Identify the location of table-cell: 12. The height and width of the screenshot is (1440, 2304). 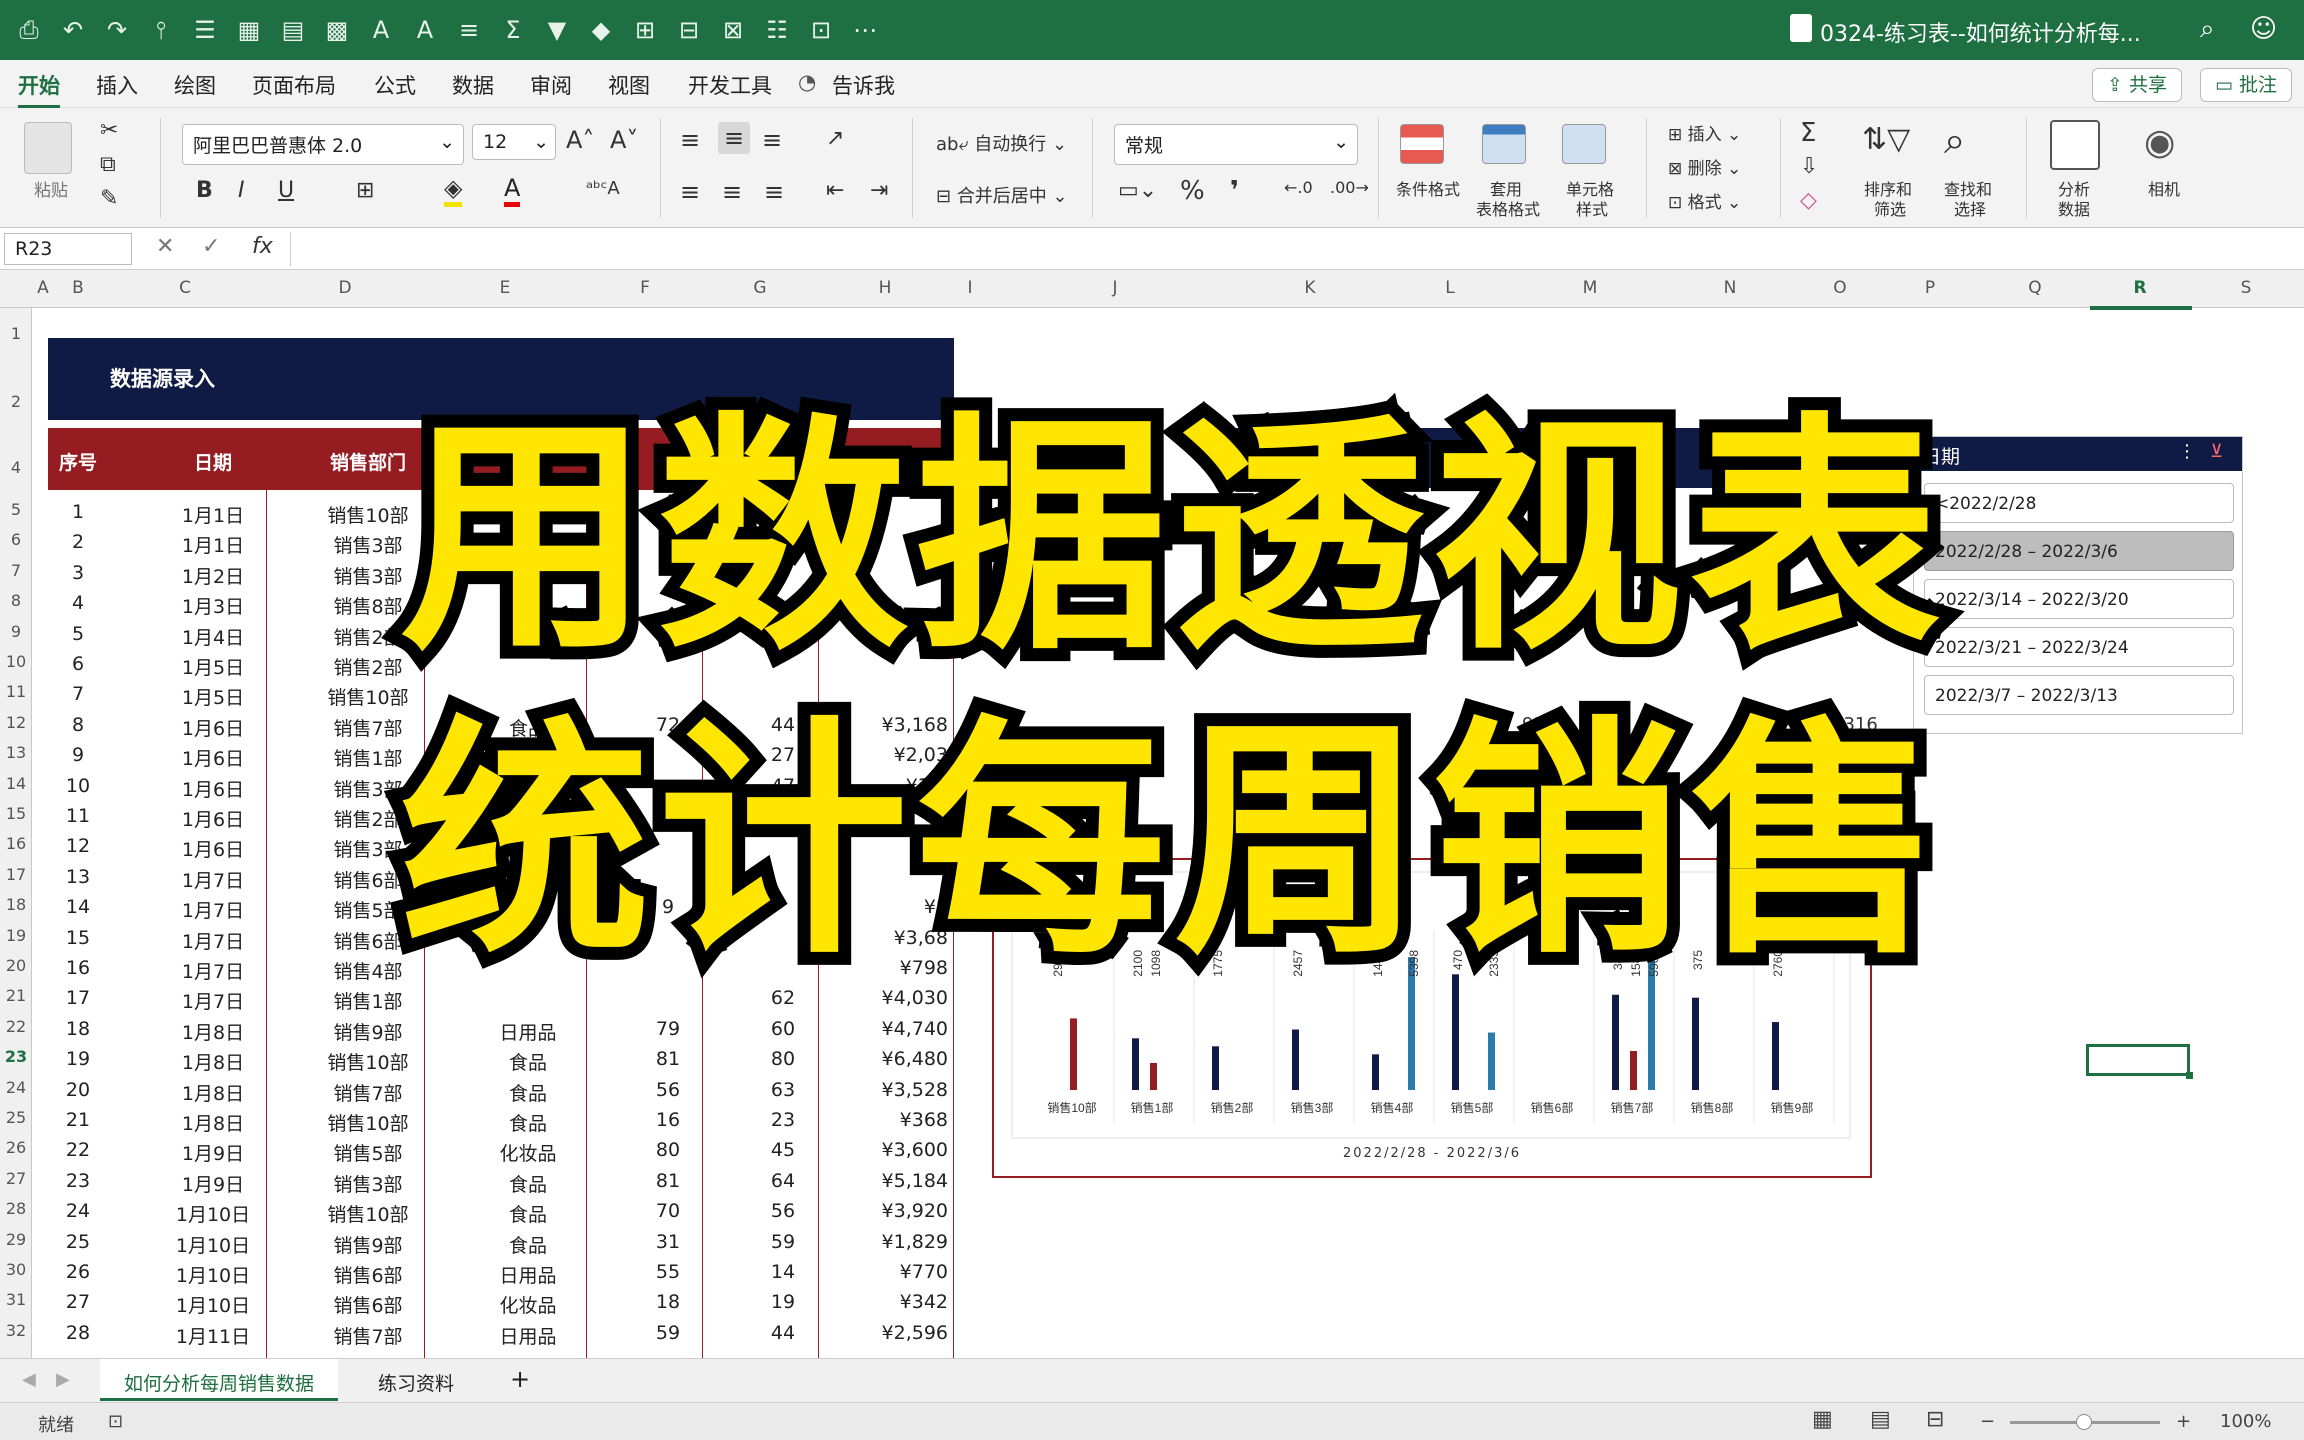
(78, 846).